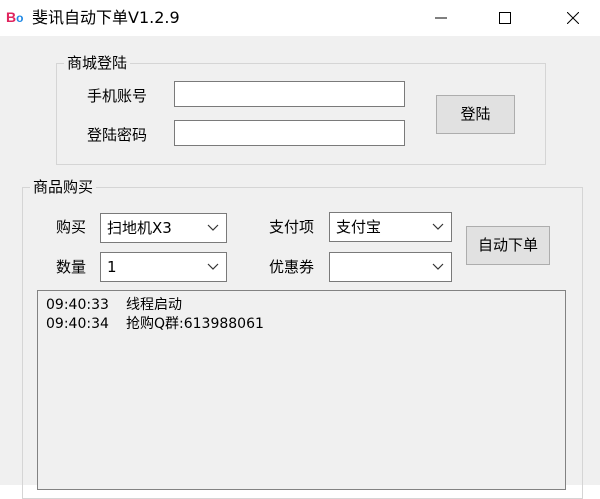  What do you see at coordinates (71, 227) in the screenshot?
I see `buy-label: 购买` at bounding box center [71, 227].